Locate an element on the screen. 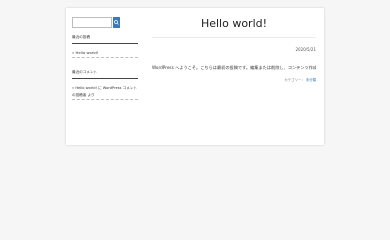 The image size is (390, 240). search-icon is located at coordinates (116, 22).